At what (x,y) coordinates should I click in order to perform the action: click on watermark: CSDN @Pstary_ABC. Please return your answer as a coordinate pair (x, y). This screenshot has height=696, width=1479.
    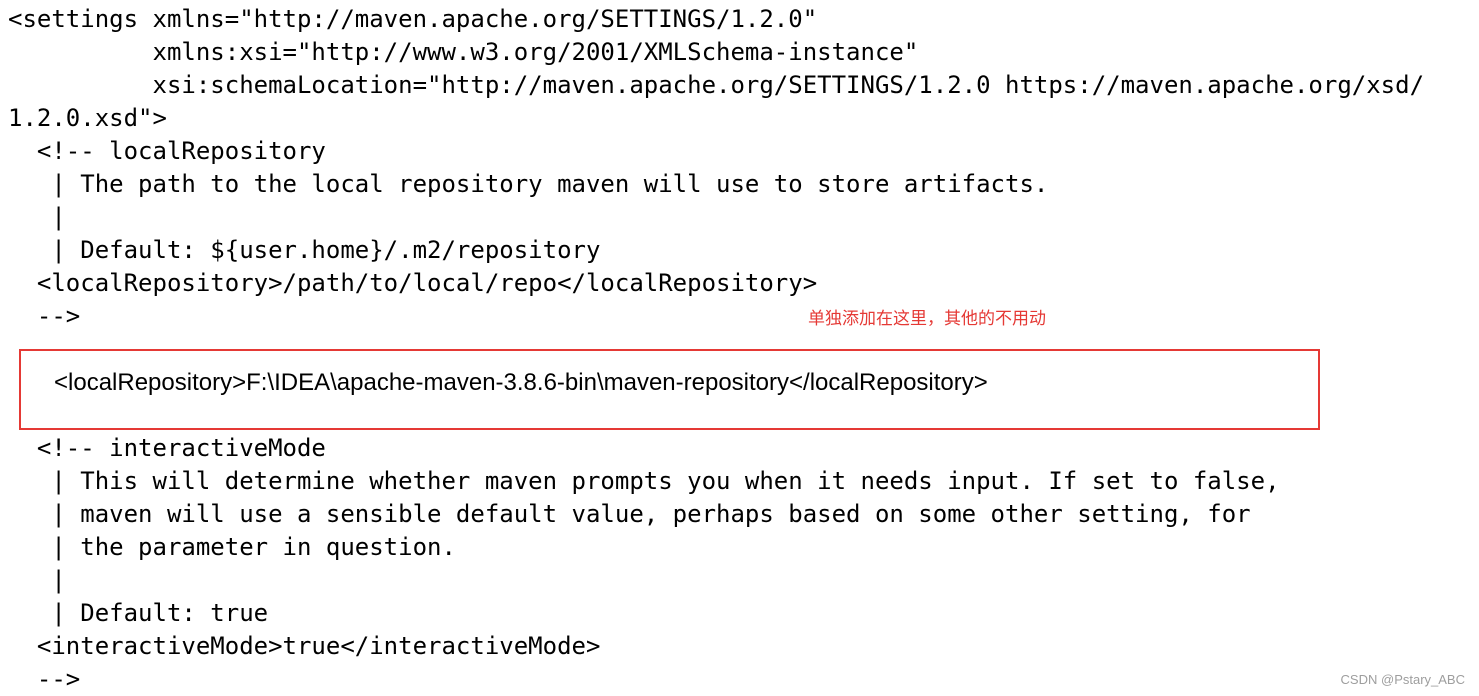
    Looking at the image, I should click on (1402, 679).